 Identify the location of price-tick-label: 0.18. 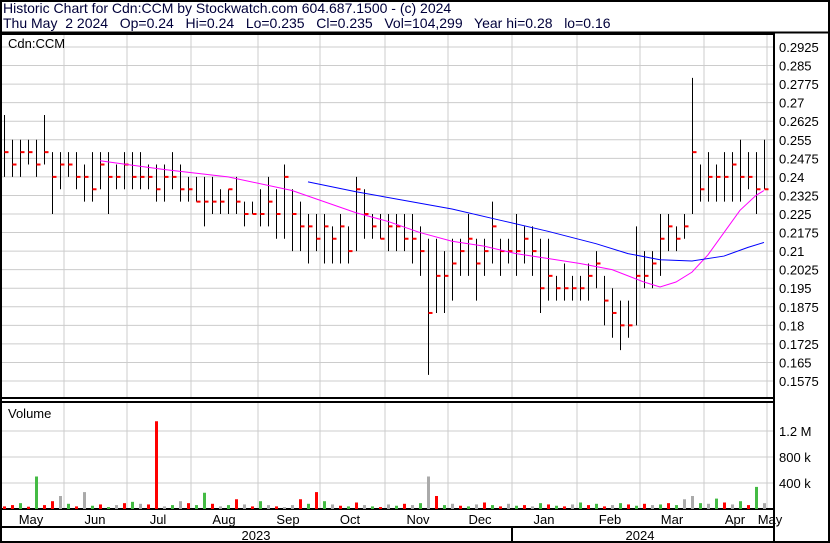
(791, 325).